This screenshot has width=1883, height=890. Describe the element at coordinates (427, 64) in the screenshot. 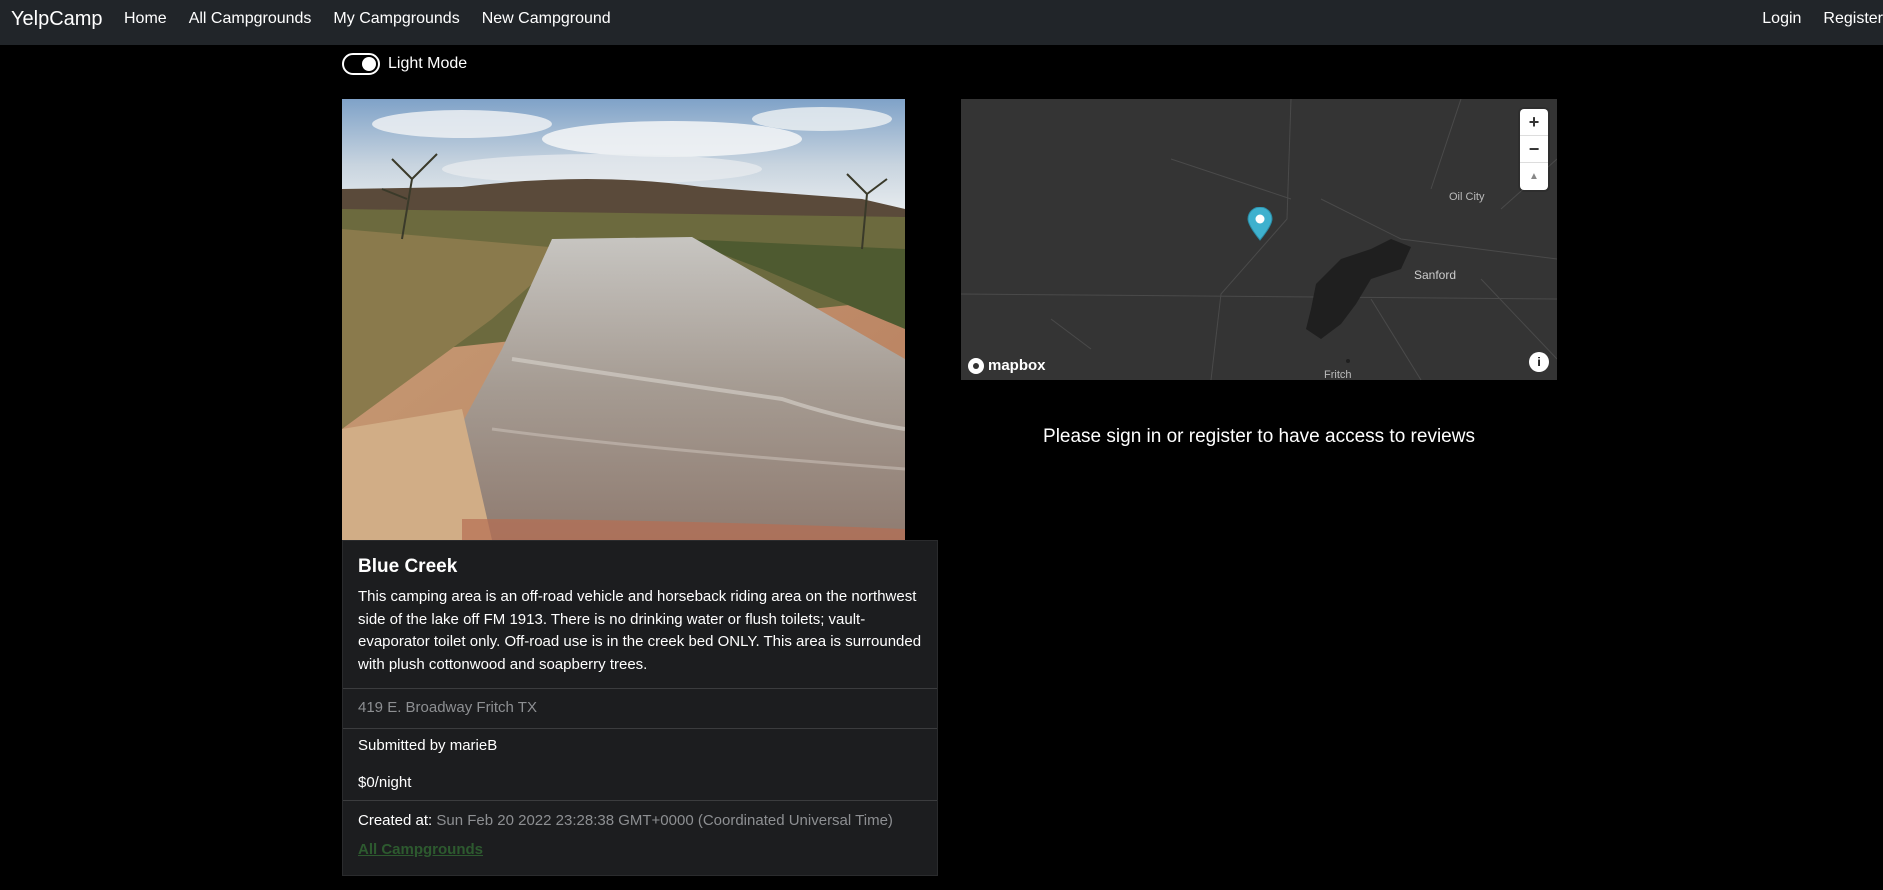

I see `theme-toggle-label: Light Mode` at that location.